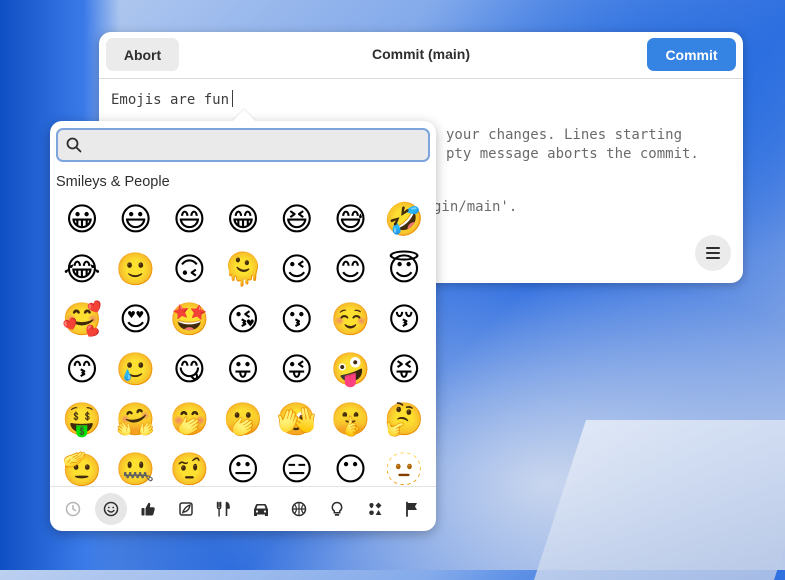 The width and height of the screenshot is (785, 580). I want to click on emoji-item: 🫣, so click(297, 419).